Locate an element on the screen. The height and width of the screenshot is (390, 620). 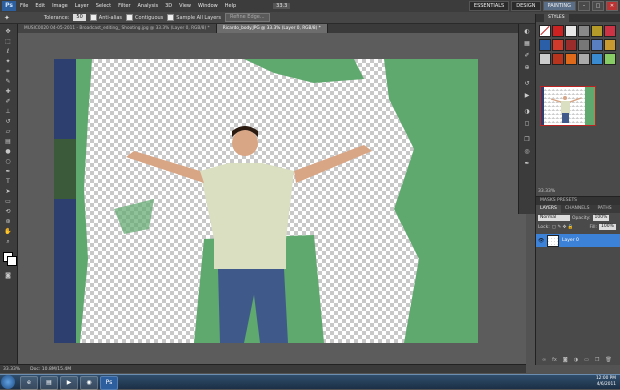
brushes-panel-icon: ✐ is located at coordinates (527, 56).